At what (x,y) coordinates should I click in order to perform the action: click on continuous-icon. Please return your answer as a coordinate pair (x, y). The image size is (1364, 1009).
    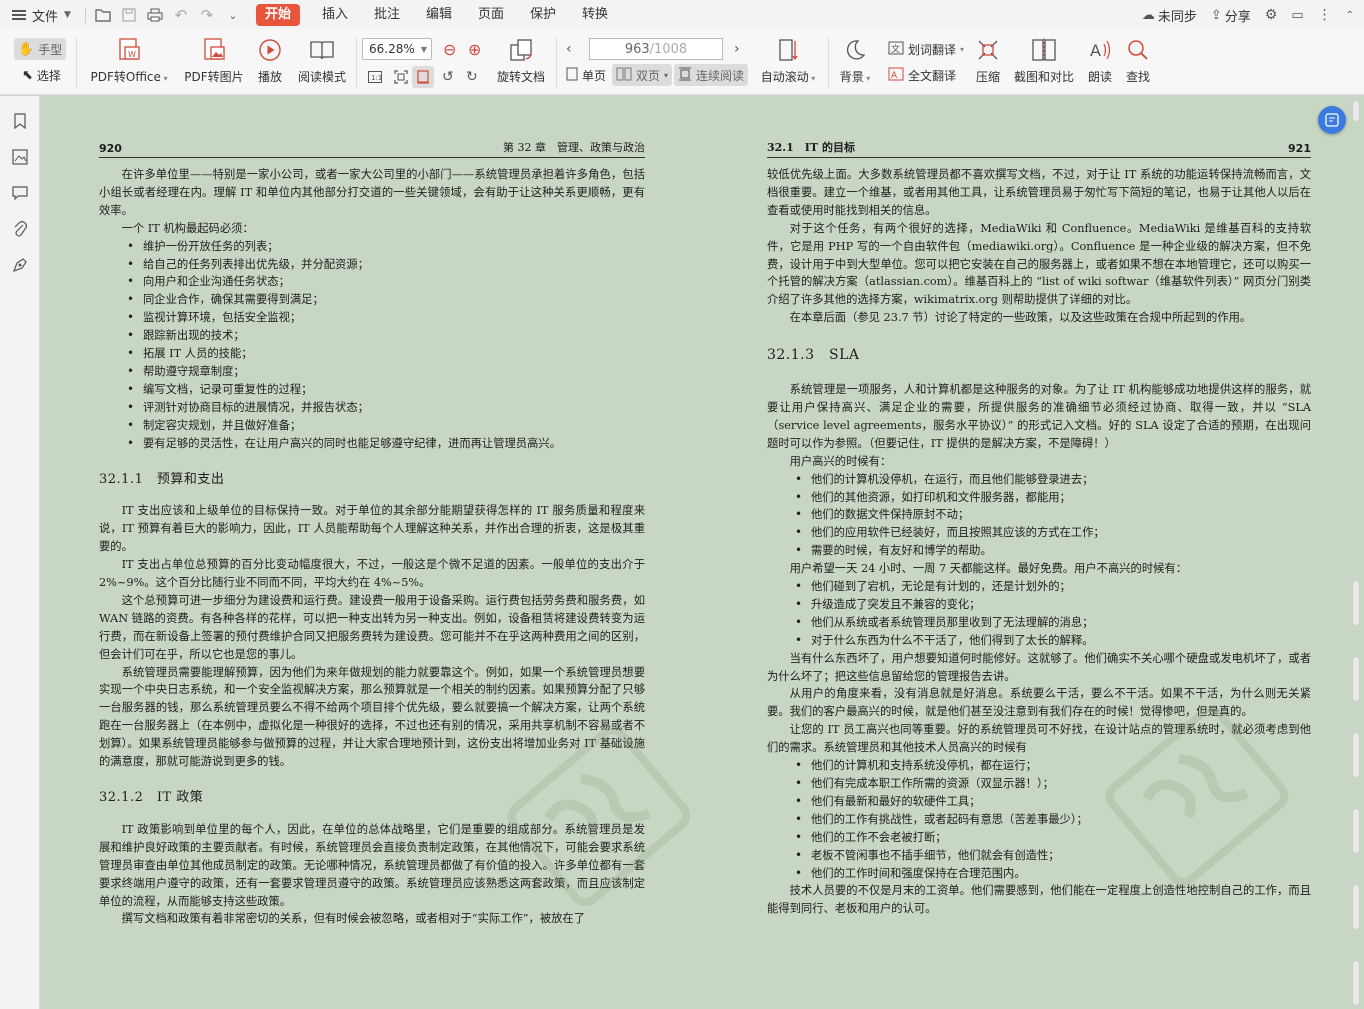
    Looking at the image, I should click on (685, 75).